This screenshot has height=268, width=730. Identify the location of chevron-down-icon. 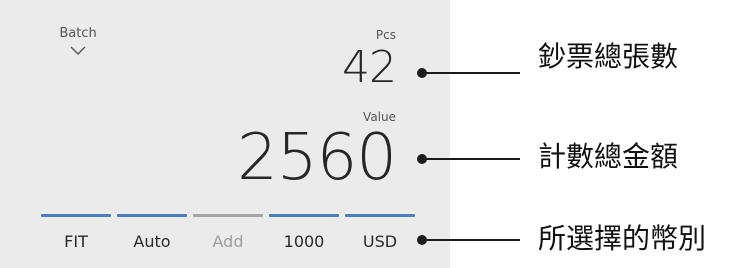
(78, 50).